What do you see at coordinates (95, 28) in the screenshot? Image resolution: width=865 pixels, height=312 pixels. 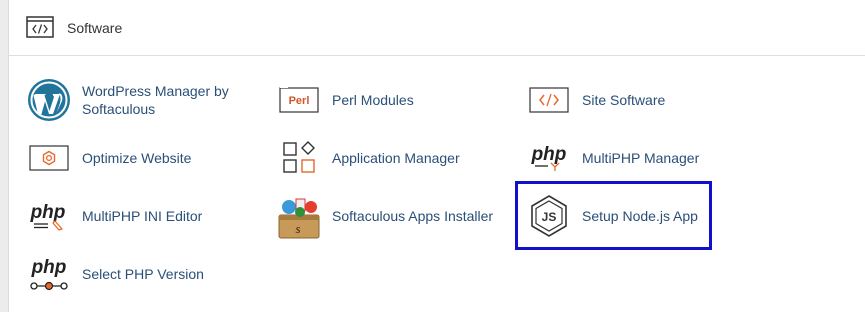 I see `section-title: Software` at bounding box center [95, 28].